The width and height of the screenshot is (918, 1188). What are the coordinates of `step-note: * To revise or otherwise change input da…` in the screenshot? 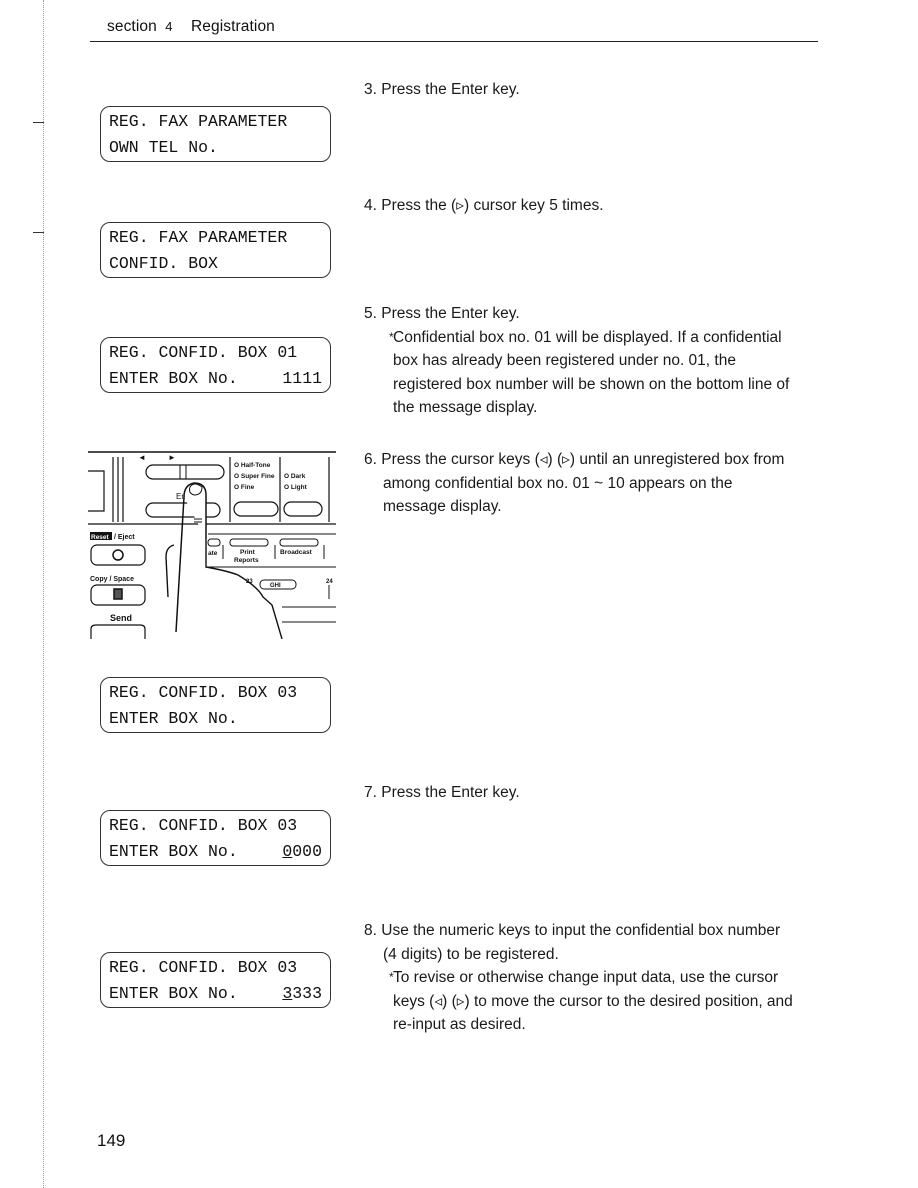 It's located at (578, 1001).